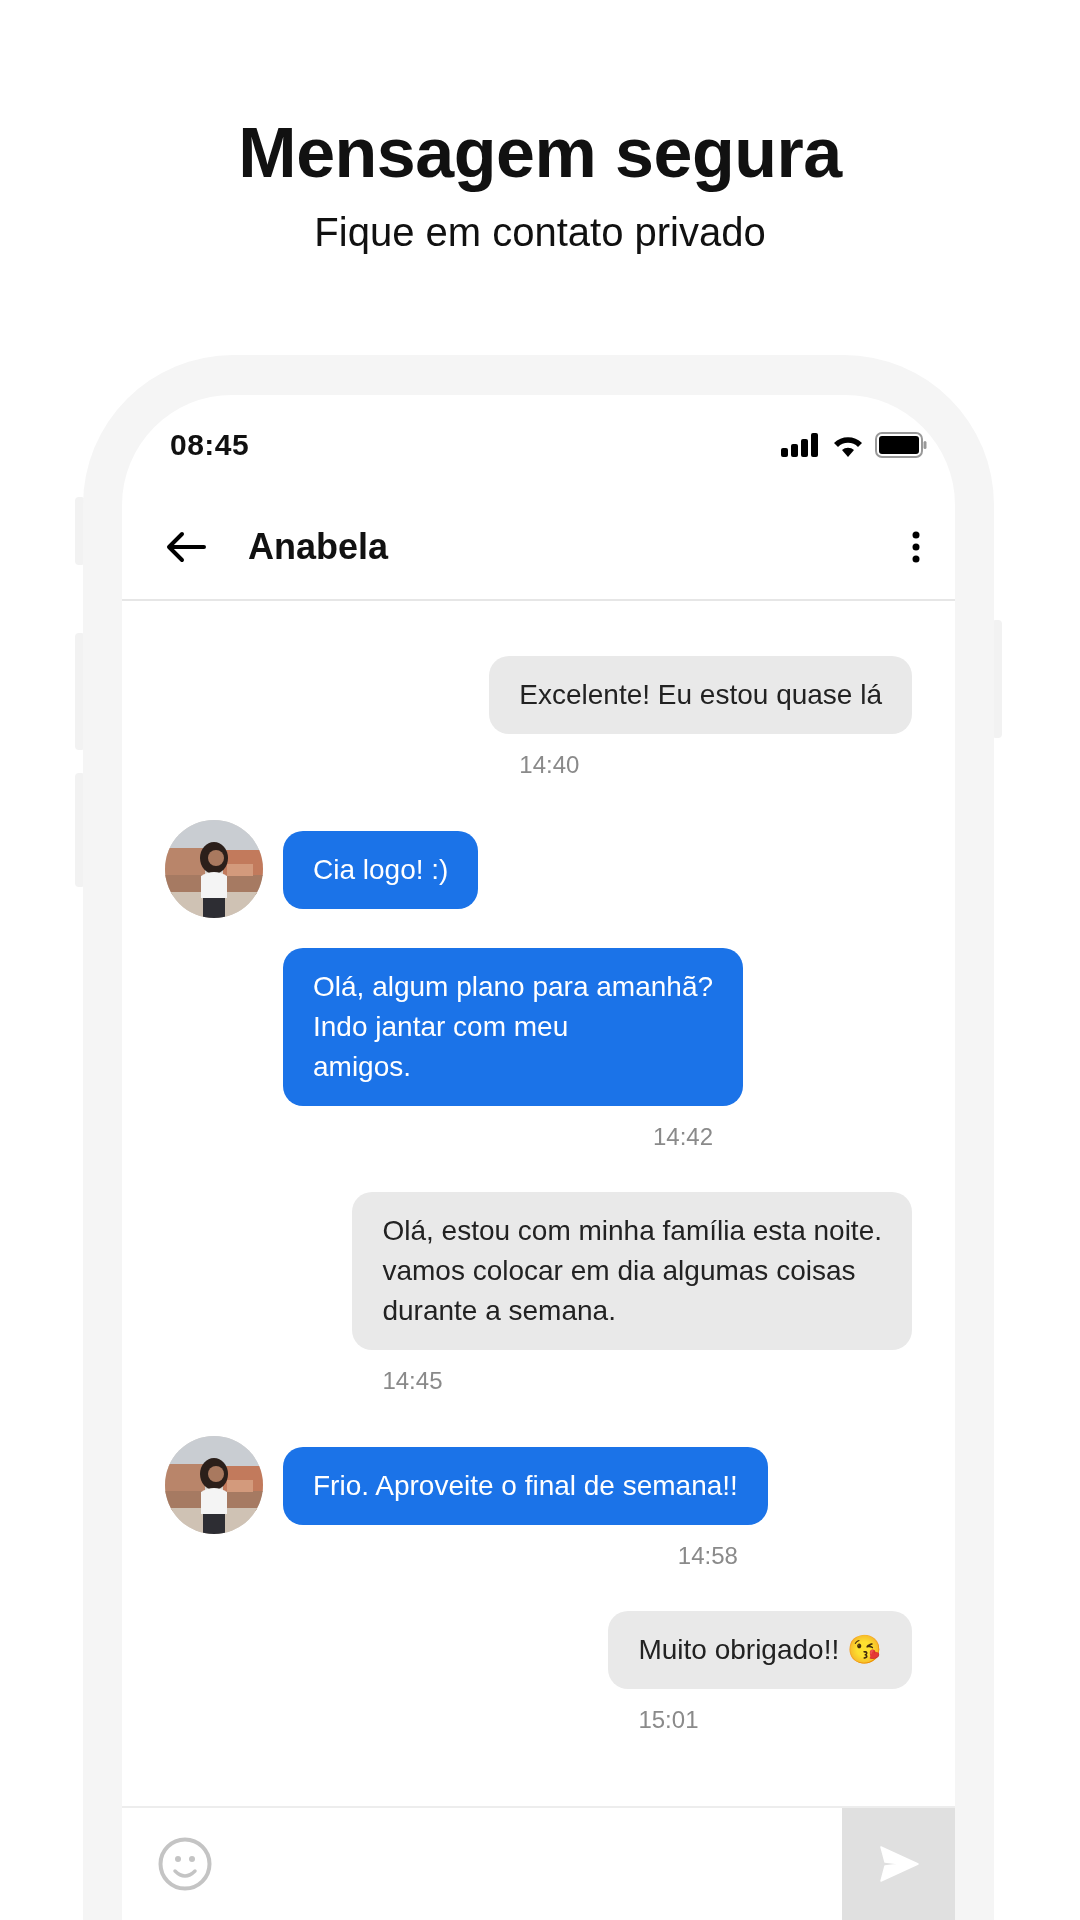 The width and height of the screenshot is (1080, 1920). Describe the element at coordinates (707, 1556) in the screenshot. I see `message-time: 14:58` at that location.